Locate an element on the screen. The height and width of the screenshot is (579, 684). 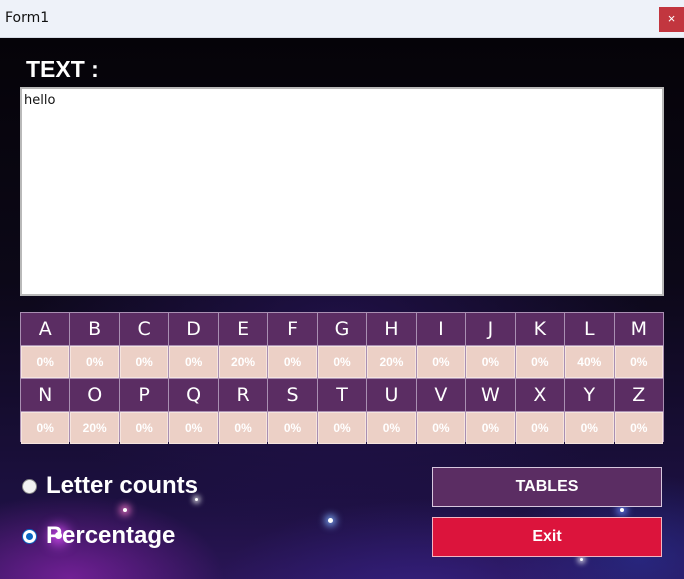
close-icon: × is located at coordinates (671, 18).